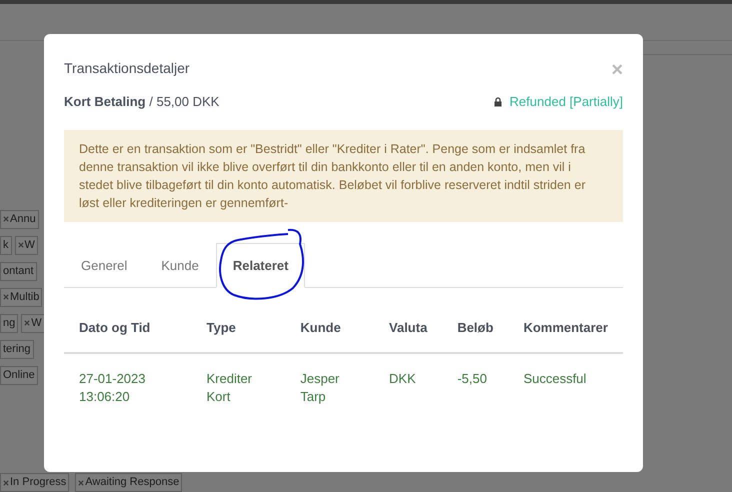 This screenshot has width=732, height=492. What do you see at coordinates (329, 387) in the screenshot?
I see `table-cell: Jesper Tarp` at bounding box center [329, 387].